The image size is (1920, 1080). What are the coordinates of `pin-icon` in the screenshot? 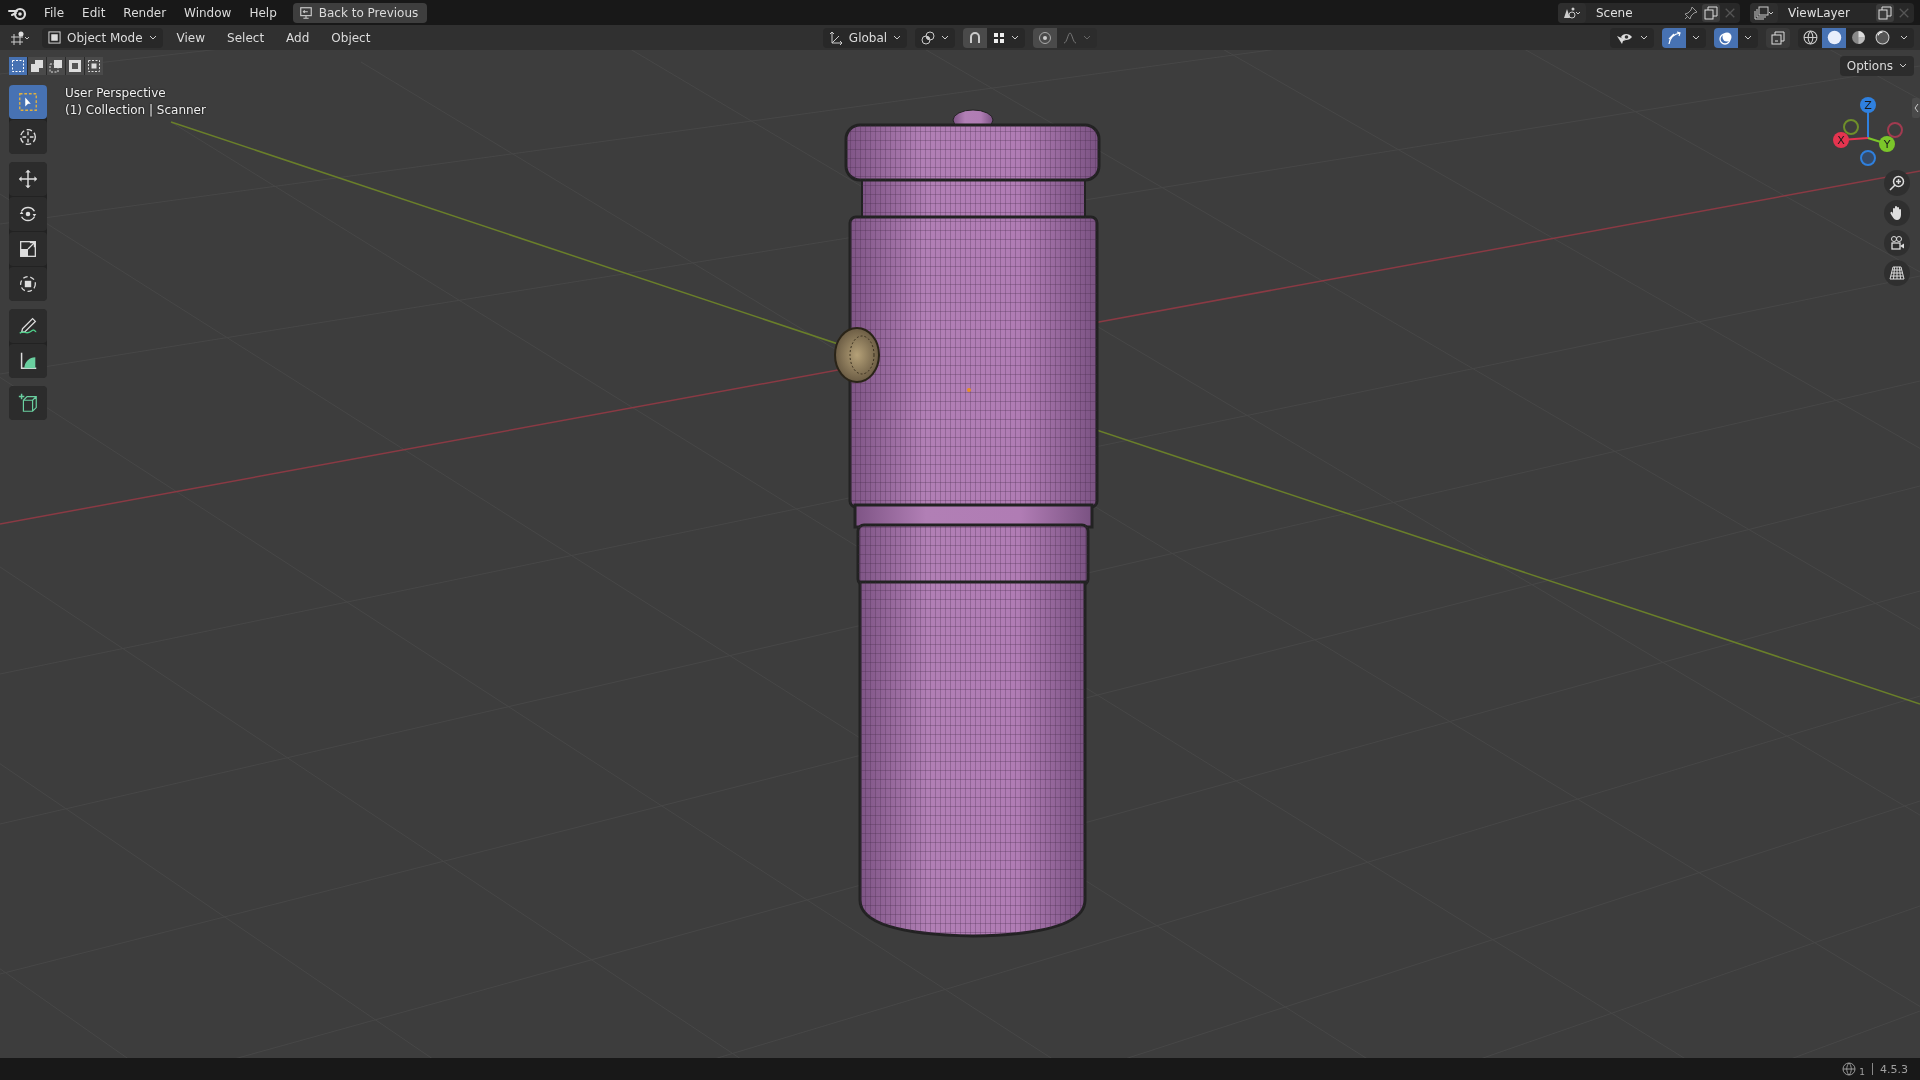 It's located at (1691, 12).